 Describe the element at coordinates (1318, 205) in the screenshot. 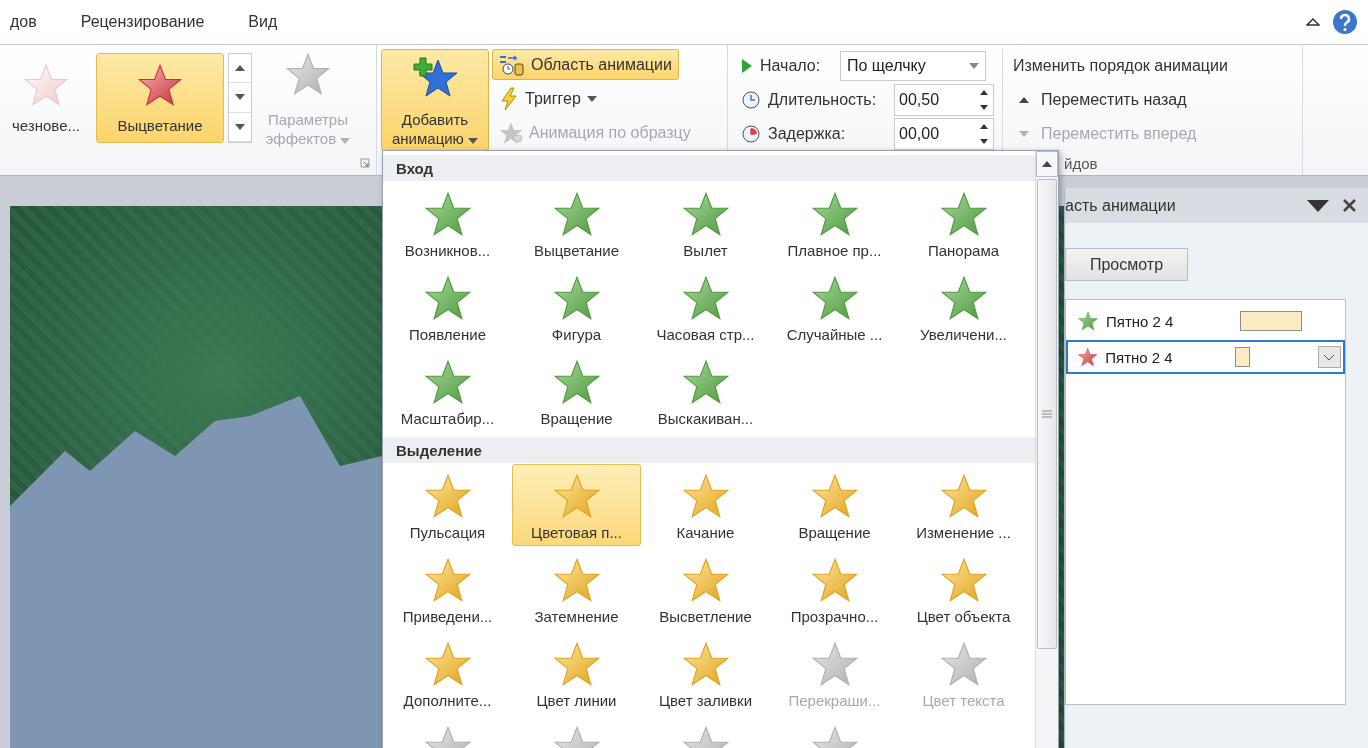

I see `dropdown-icon` at that location.